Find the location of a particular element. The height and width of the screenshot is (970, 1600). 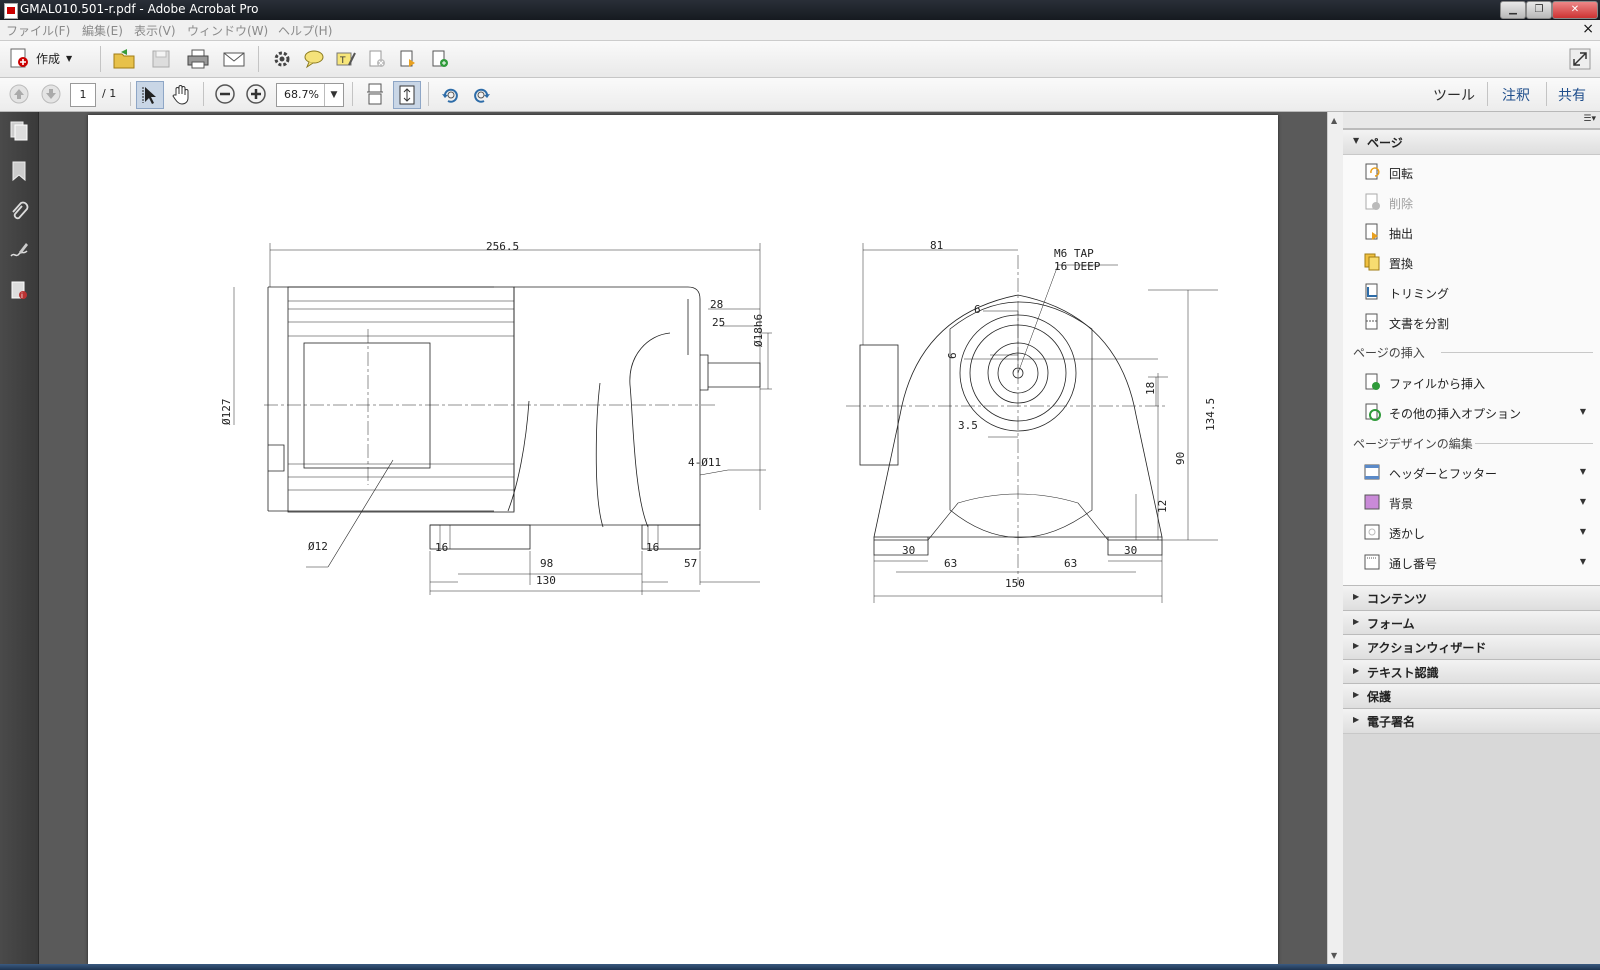

section-header-content: ▶ コンテンツ is located at coordinates (1471, 598).